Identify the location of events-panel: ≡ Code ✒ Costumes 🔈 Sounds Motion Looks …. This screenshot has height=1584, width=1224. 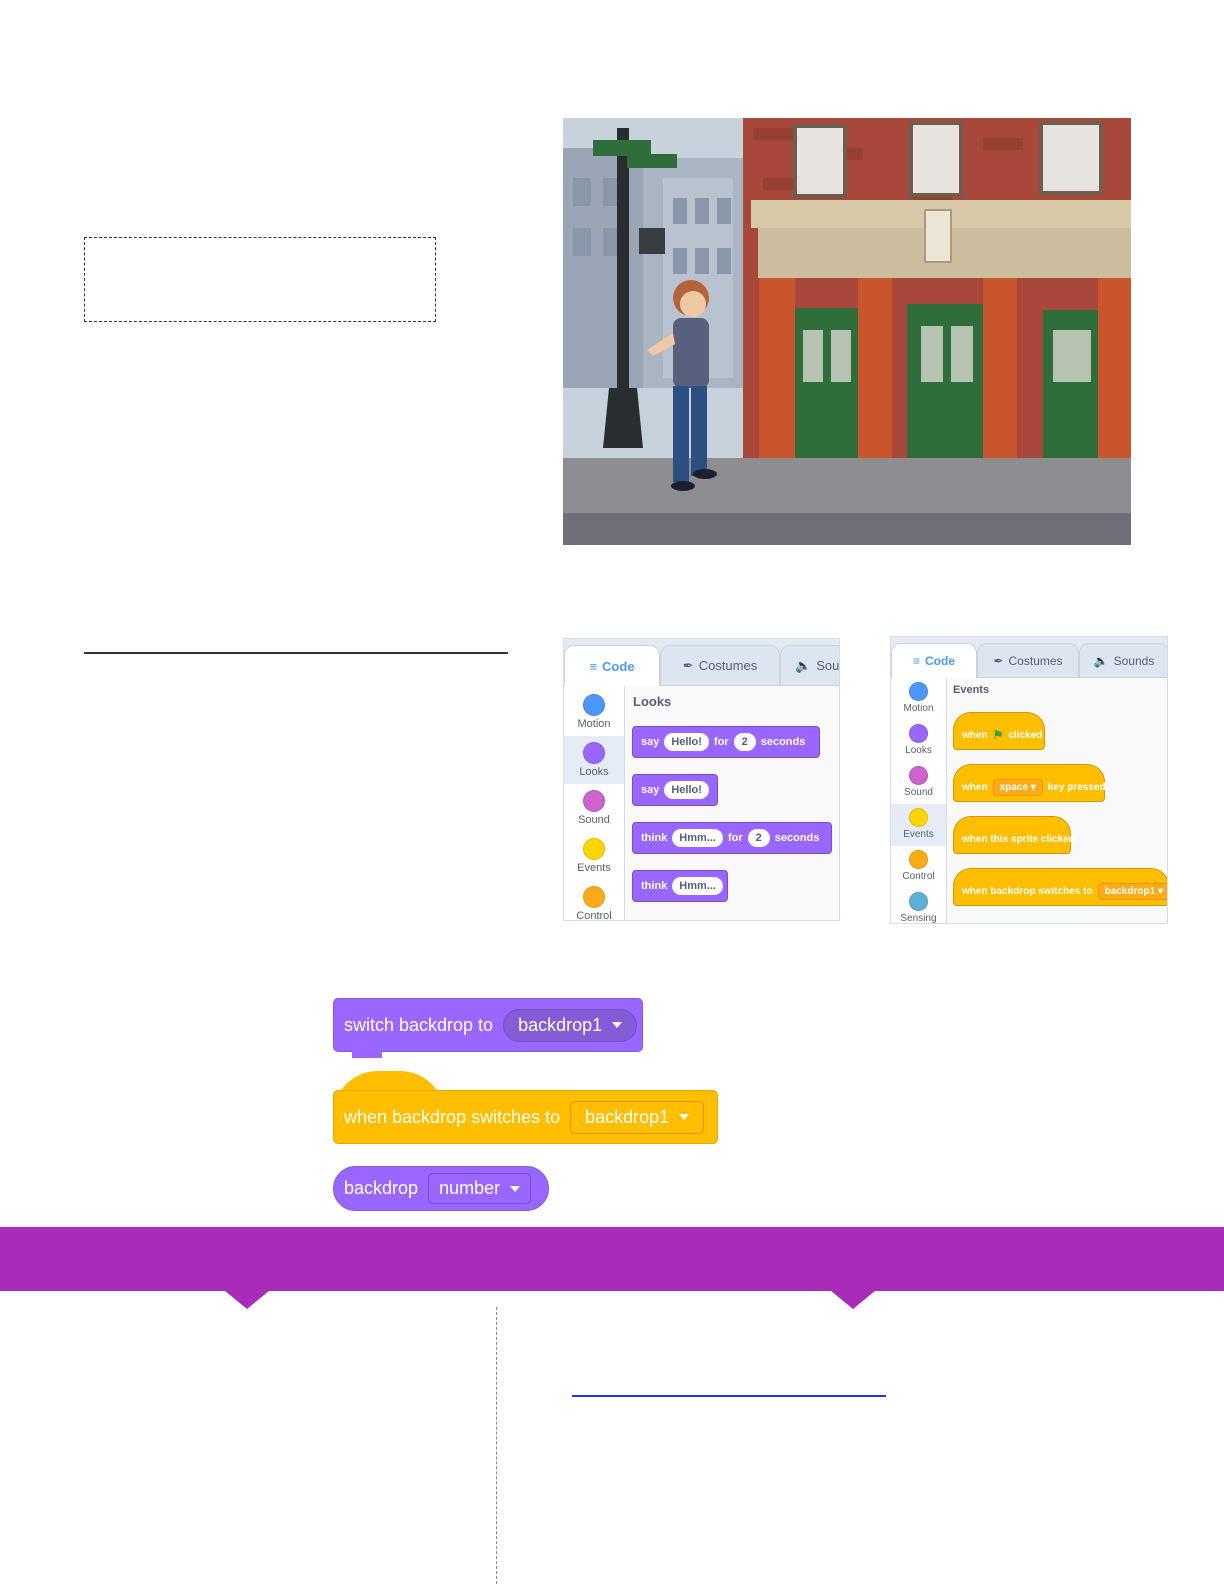
(1029, 780).